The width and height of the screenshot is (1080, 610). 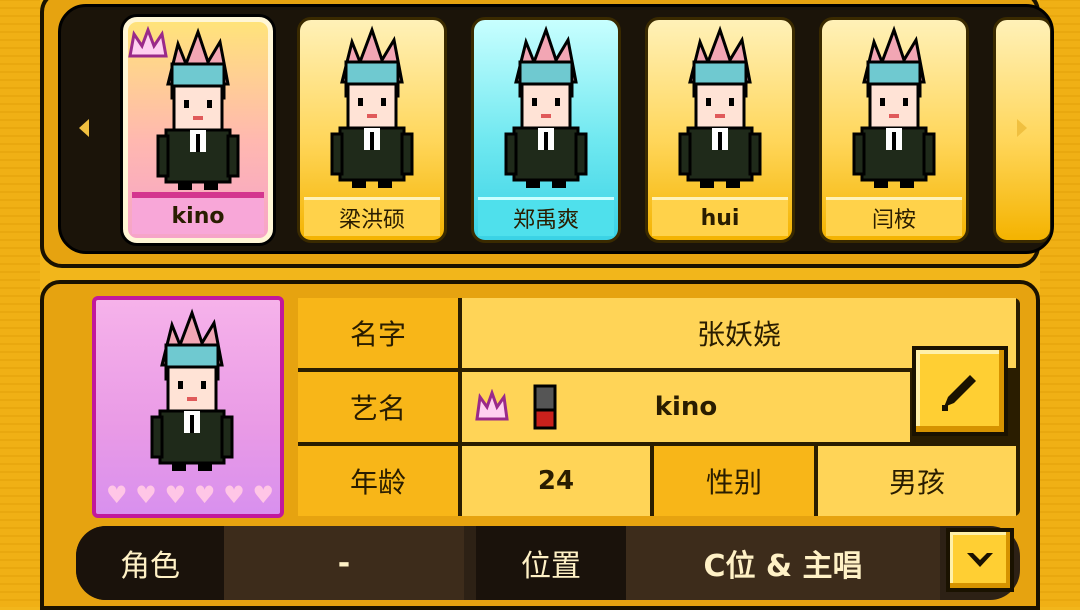 I want to click on position-dropdown-button, so click(x=980, y=560).